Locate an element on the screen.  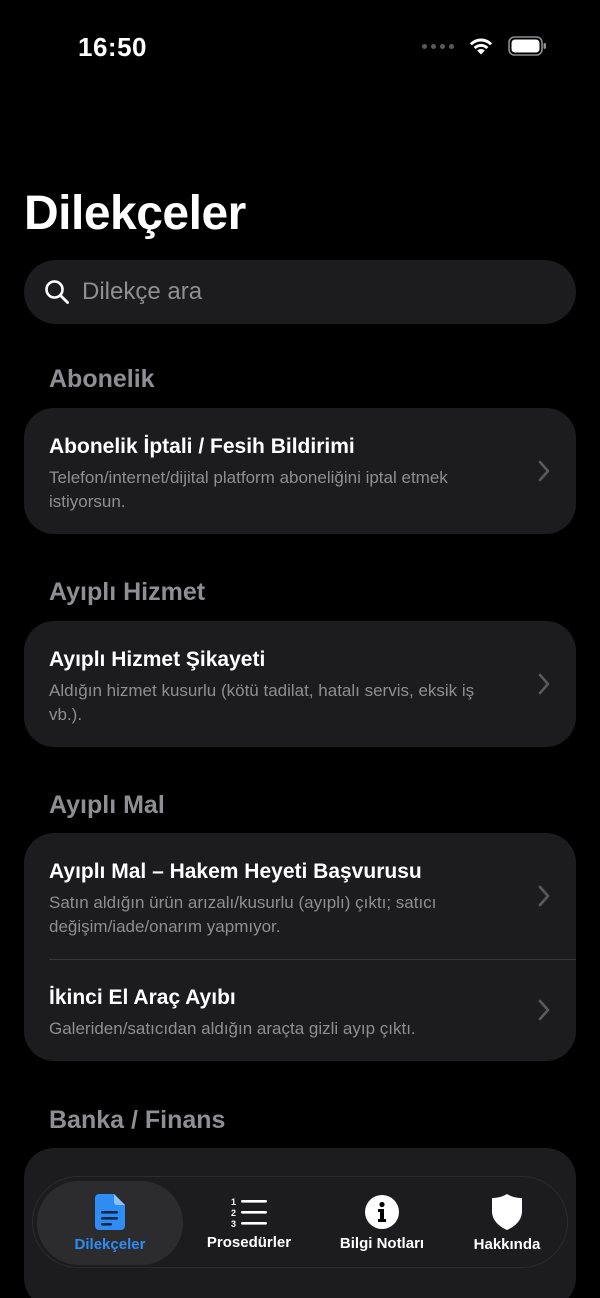
list-item-title: Abonelik İptali / Fesih Bildirimi is located at coordinates (202, 446).